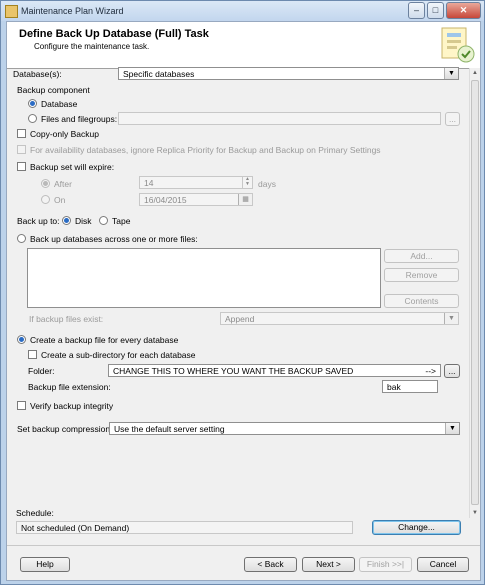 This screenshot has height=585, width=485. I want to click on days-label: days, so click(267, 184).